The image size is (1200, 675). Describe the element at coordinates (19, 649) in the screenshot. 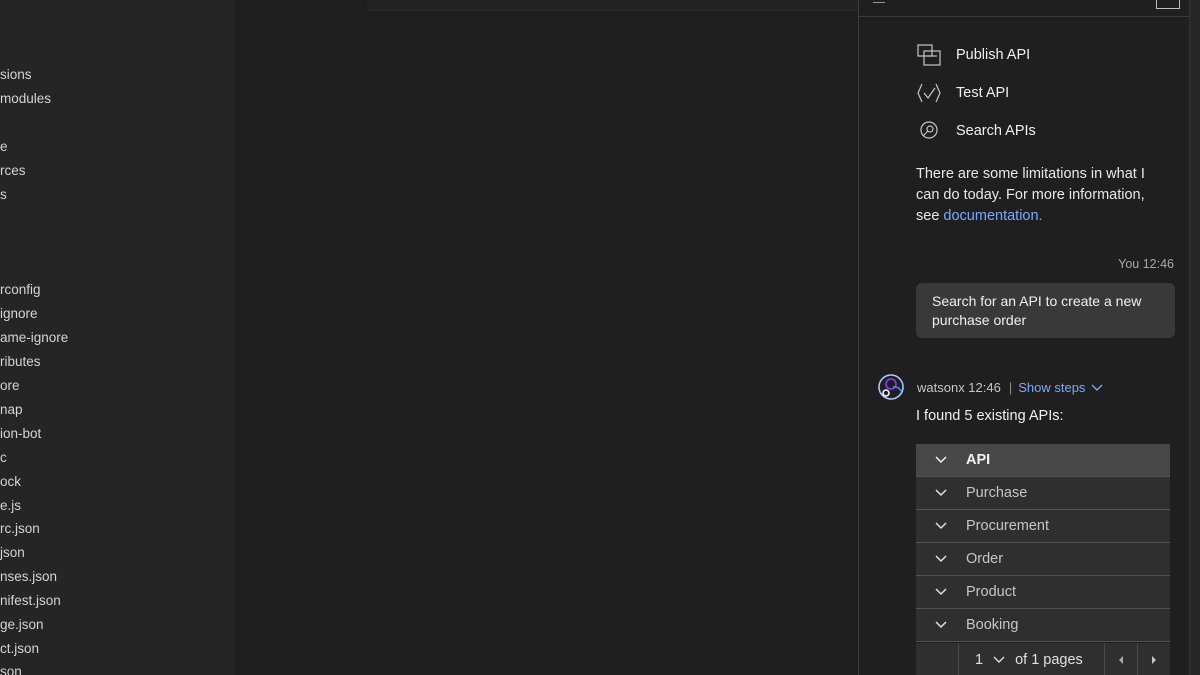

I see `file-item: ct.json` at that location.